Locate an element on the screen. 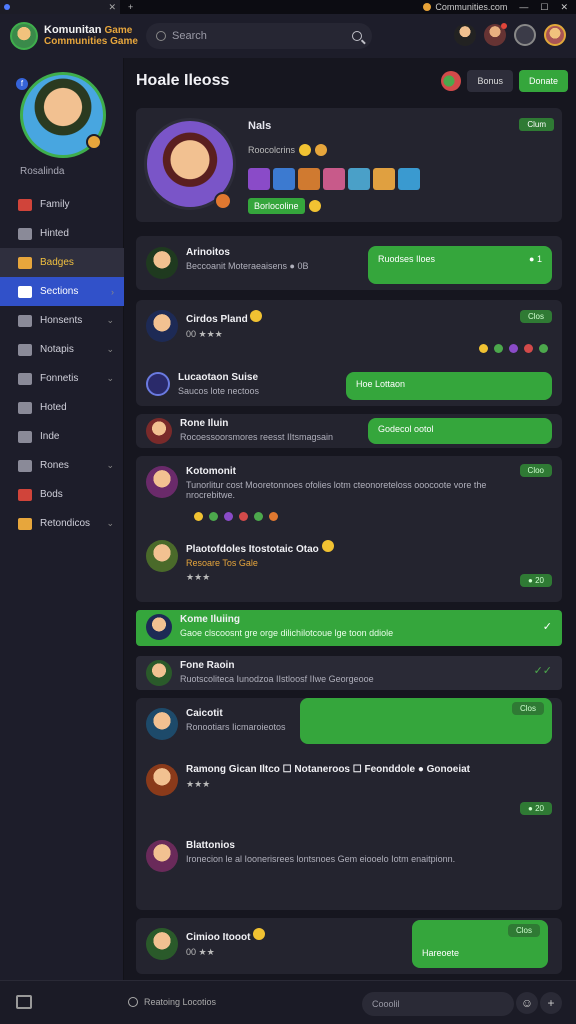 Image resolution: width=576 pixels, height=1024 pixels. status-text: Reatoing Locotios is located at coordinates (172, 1002).